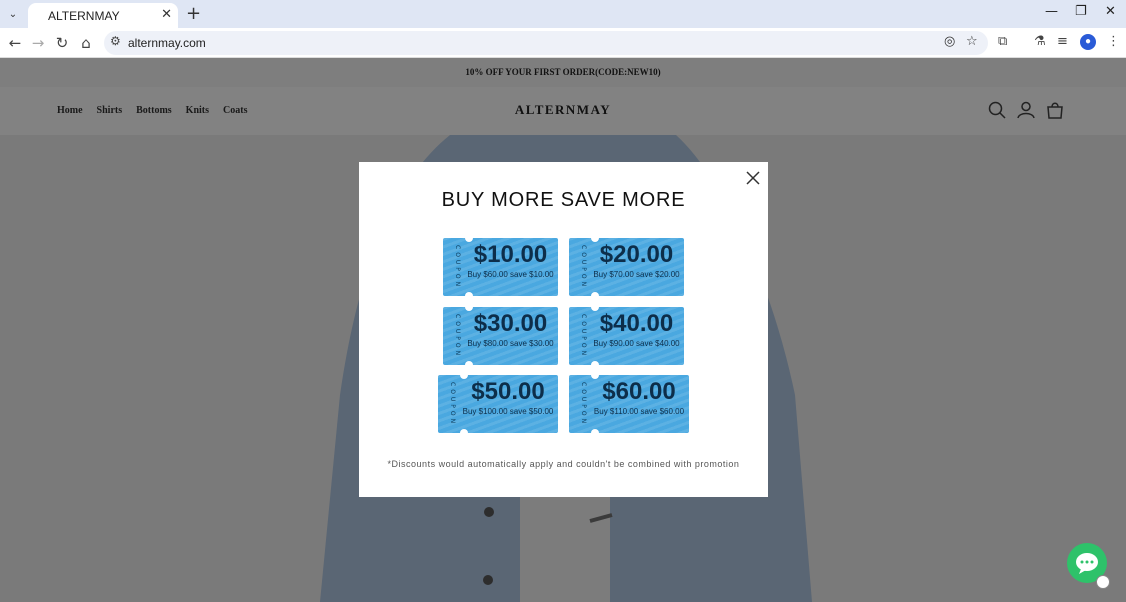 The width and height of the screenshot is (1126, 602). I want to click on coupon-card: COUPON $40.00 Buy $90.00 save $40.00, so click(626, 336).